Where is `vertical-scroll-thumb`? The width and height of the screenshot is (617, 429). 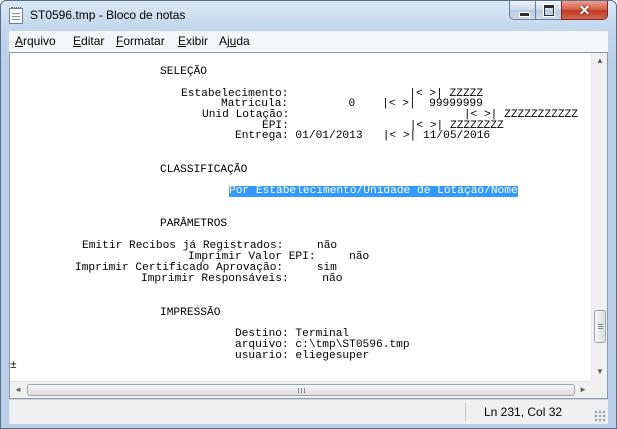 vertical-scroll-thumb is located at coordinates (600, 327).